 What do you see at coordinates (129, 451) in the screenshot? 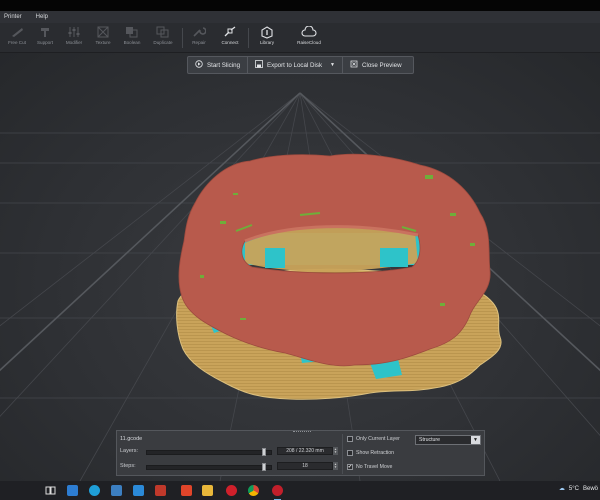
I see `layers-label: Layers:` at bounding box center [129, 451].